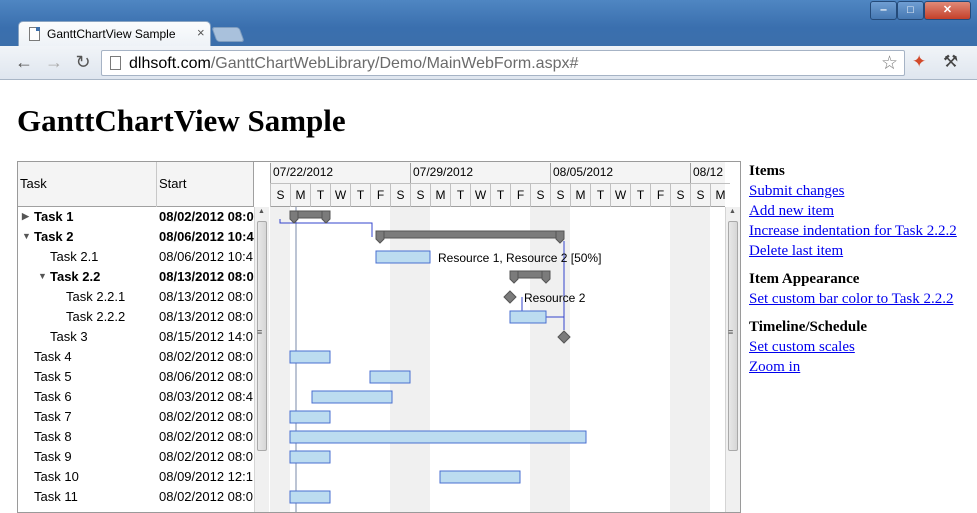  What do you see at coordinates (53, 376) in the screenshot?
I see `task-name-cell: Task 5` at bounding box center [53, 376].